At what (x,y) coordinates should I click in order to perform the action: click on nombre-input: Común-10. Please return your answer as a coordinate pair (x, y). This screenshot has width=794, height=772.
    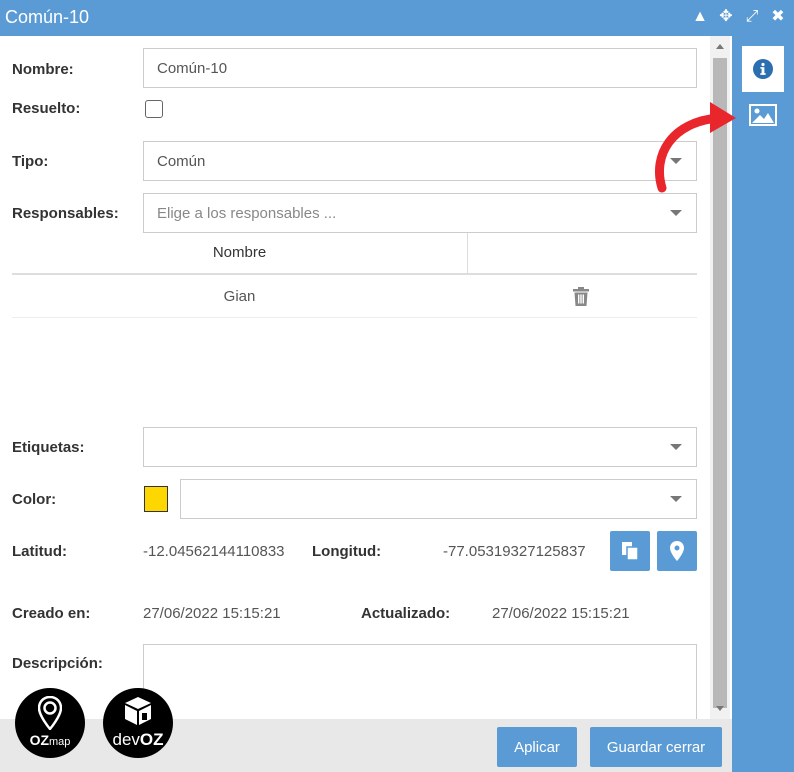
    Looking at the image, I should click on (420, 68).